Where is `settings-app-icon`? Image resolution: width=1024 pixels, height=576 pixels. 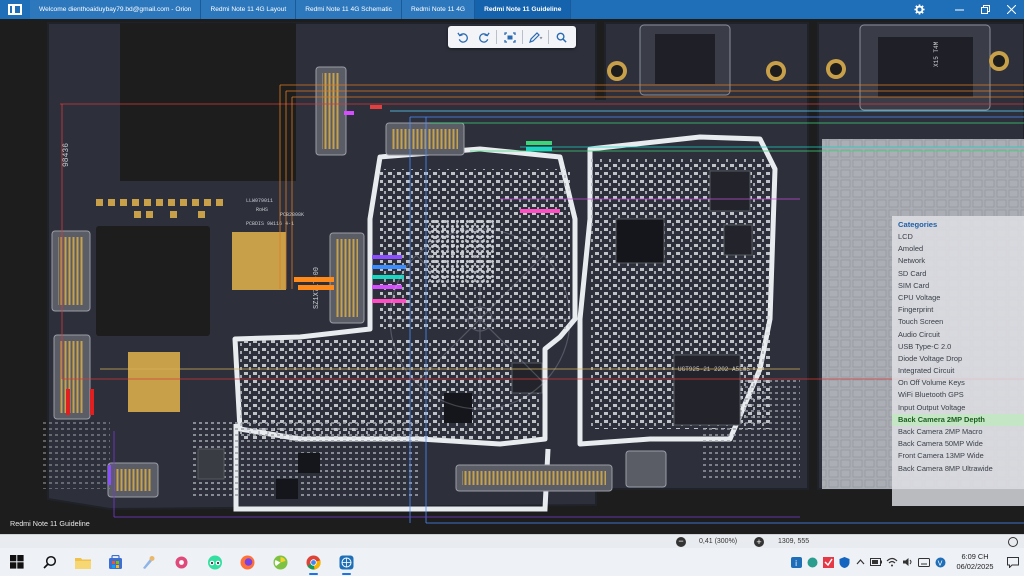
settings-app-icon is located at coordinates (181, 562).